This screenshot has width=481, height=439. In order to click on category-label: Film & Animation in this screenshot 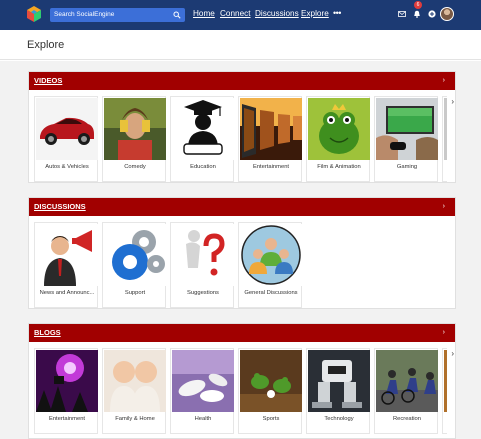, I will do `click(339, 167)`.